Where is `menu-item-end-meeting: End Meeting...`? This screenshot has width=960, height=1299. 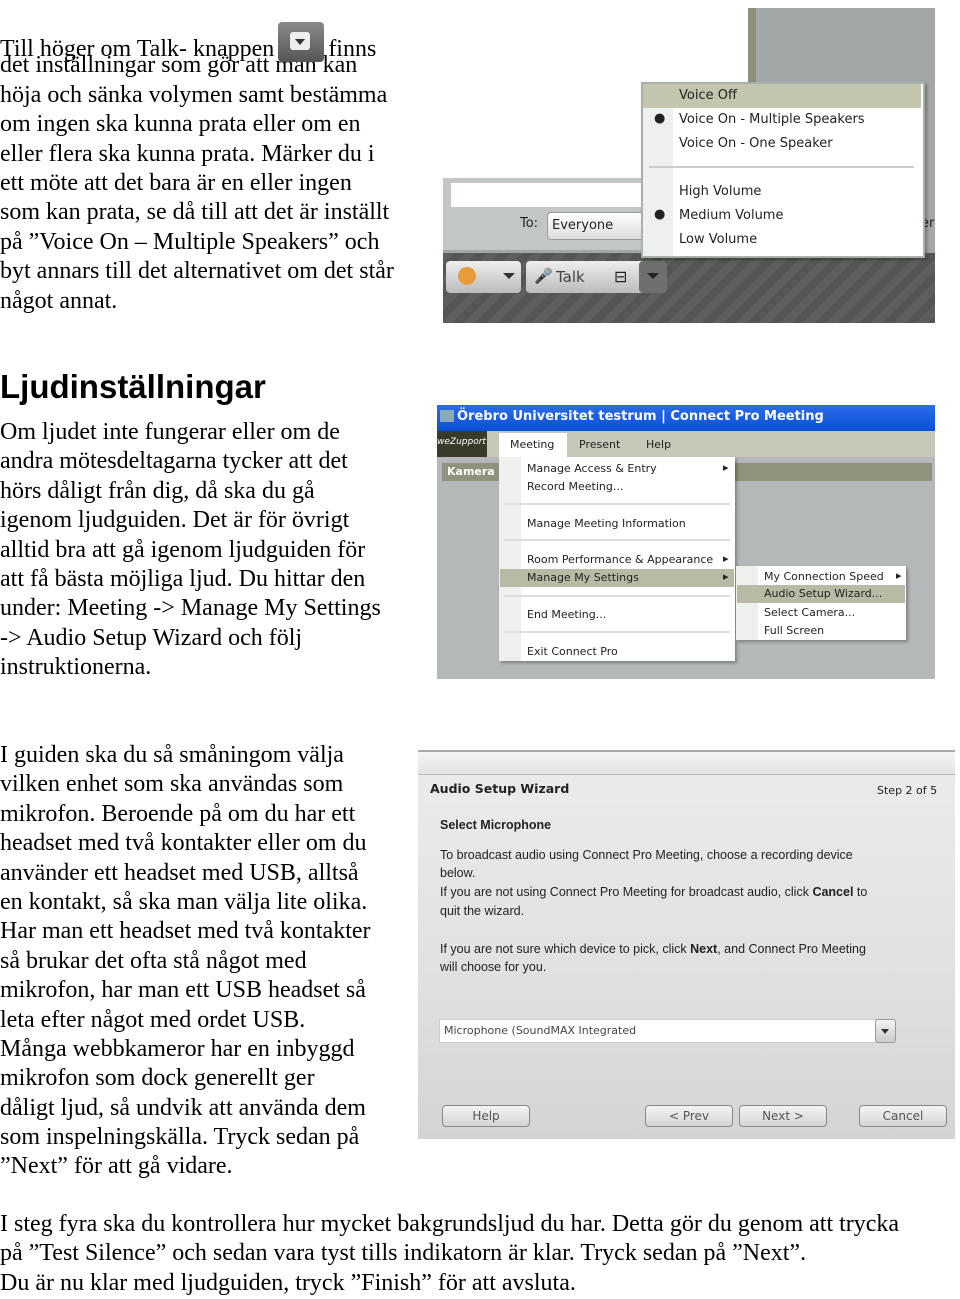 menu-item-end-meeting: End Meeting... is located at coordinates (566, 614).